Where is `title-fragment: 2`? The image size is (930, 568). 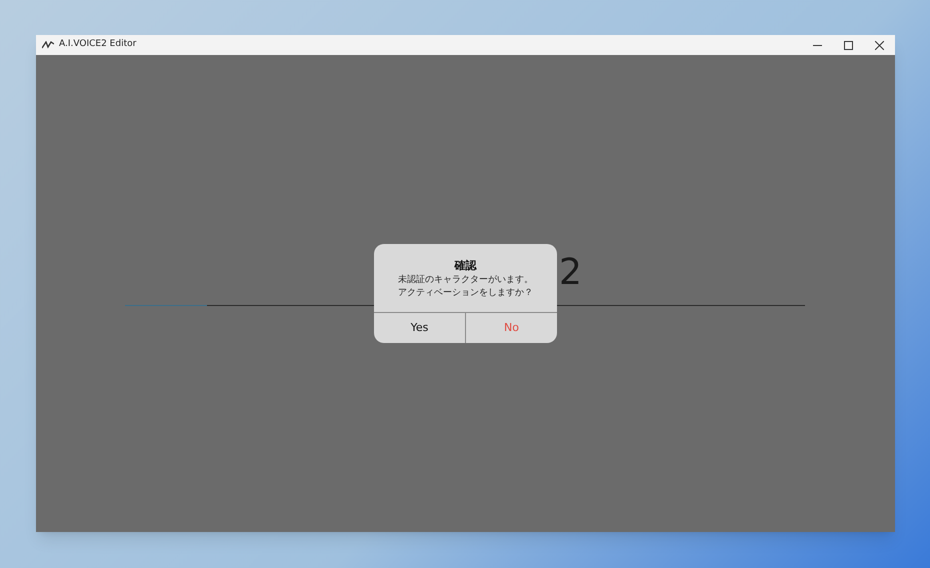
title-fragment: 2 is located at coordinates (570, 273).